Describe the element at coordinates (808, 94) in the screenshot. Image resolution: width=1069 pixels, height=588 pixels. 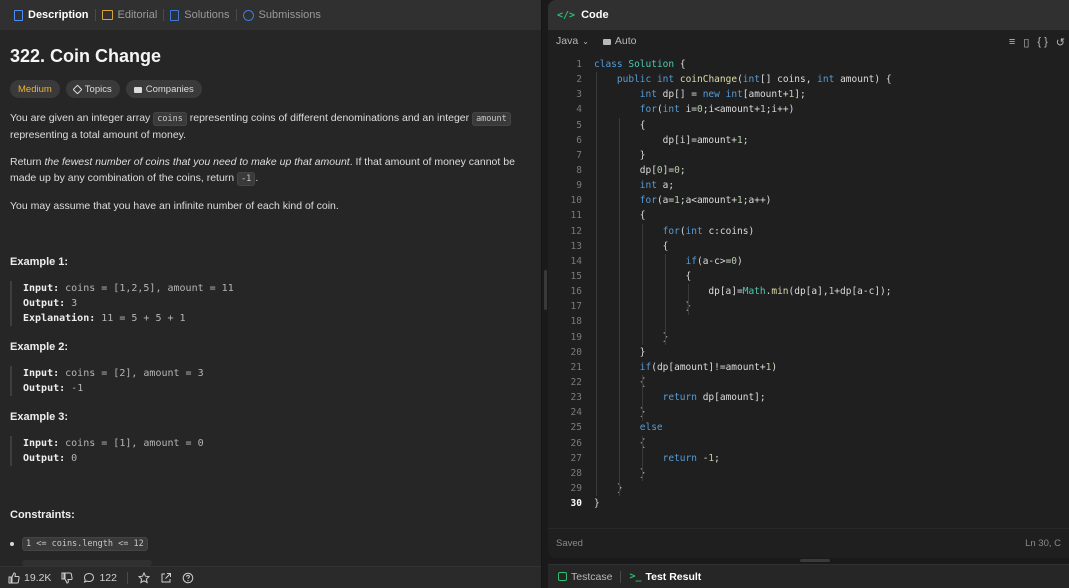
I see `code-line: 3 int dp[] = new int[amount+1];` at that location.